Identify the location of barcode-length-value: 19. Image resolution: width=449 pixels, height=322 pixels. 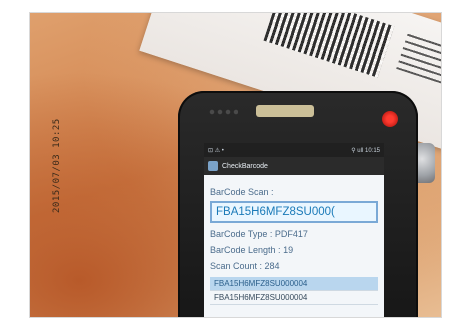
(288, 250).